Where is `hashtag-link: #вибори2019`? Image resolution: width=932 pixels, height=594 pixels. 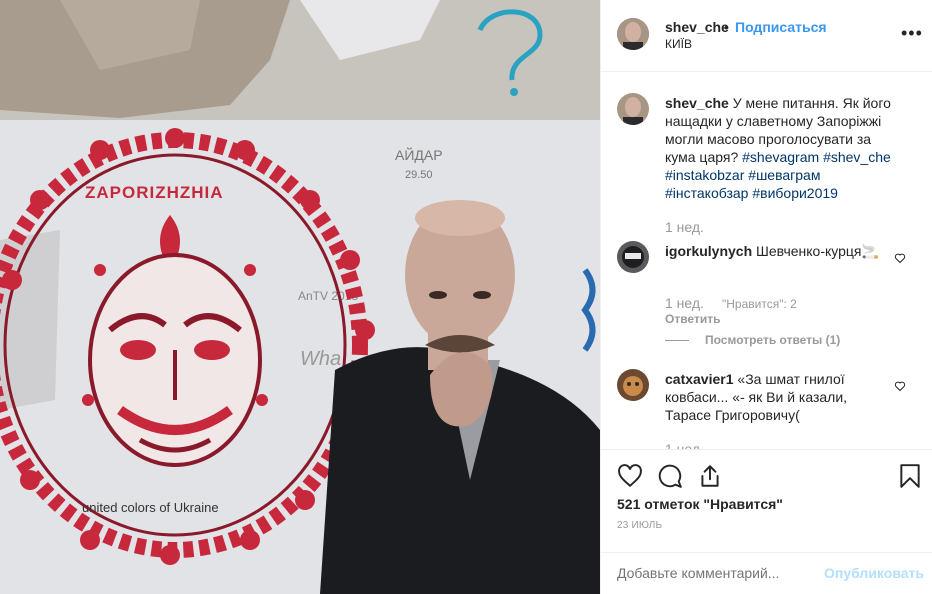
hashtag-link: #вибори2019 is located at coordinates (795, 193).